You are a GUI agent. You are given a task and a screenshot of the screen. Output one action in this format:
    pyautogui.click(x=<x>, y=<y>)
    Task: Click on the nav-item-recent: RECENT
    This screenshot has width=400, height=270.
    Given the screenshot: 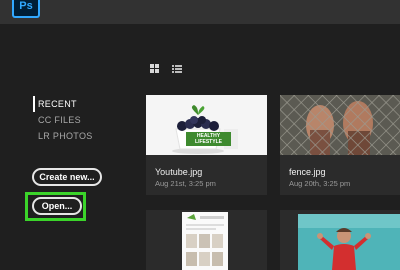 What is the action you would take?
    pyautogui.click(x=63, y=104)
    